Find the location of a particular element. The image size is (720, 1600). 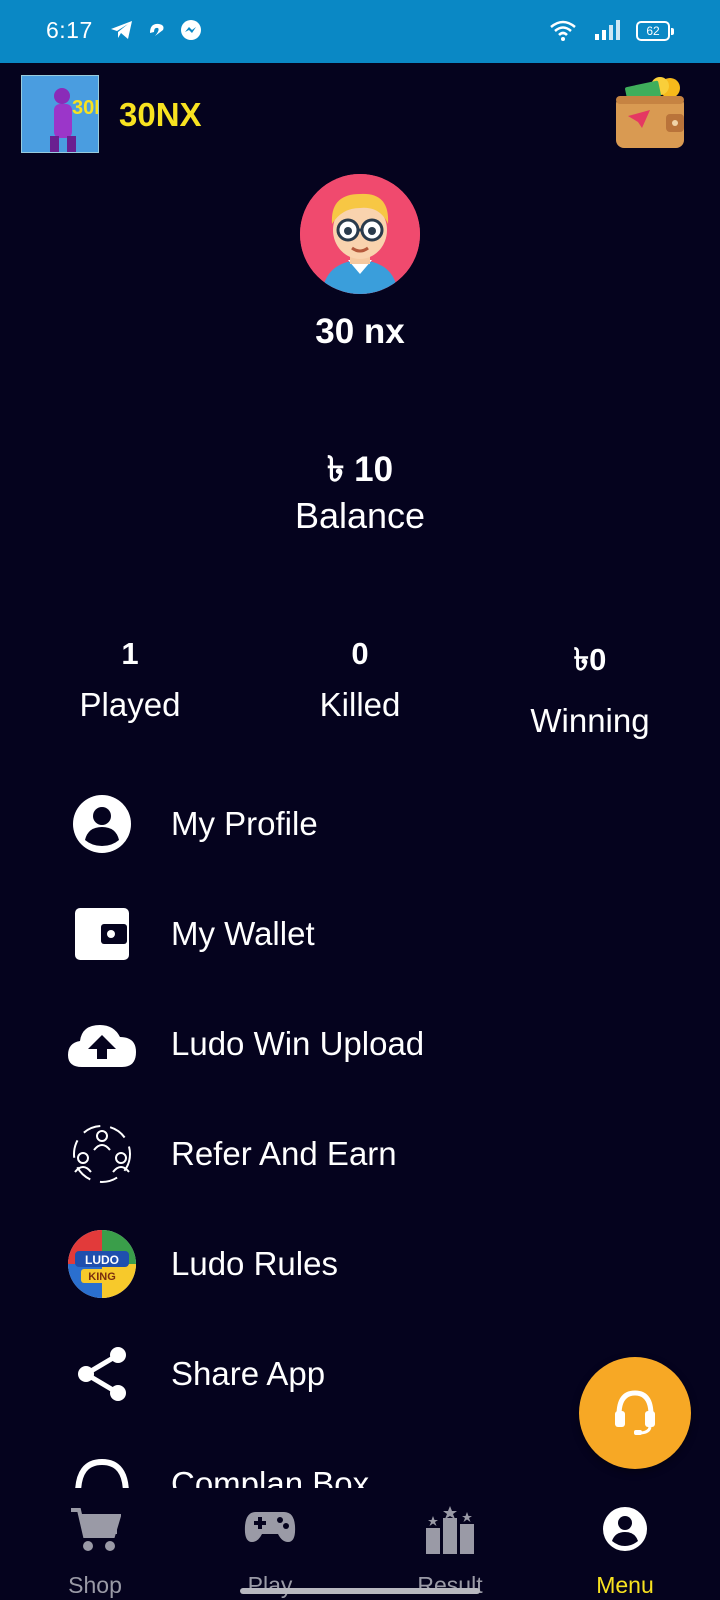

menu-item-label: Ludo Rules is located at coordinates (254, 1263).